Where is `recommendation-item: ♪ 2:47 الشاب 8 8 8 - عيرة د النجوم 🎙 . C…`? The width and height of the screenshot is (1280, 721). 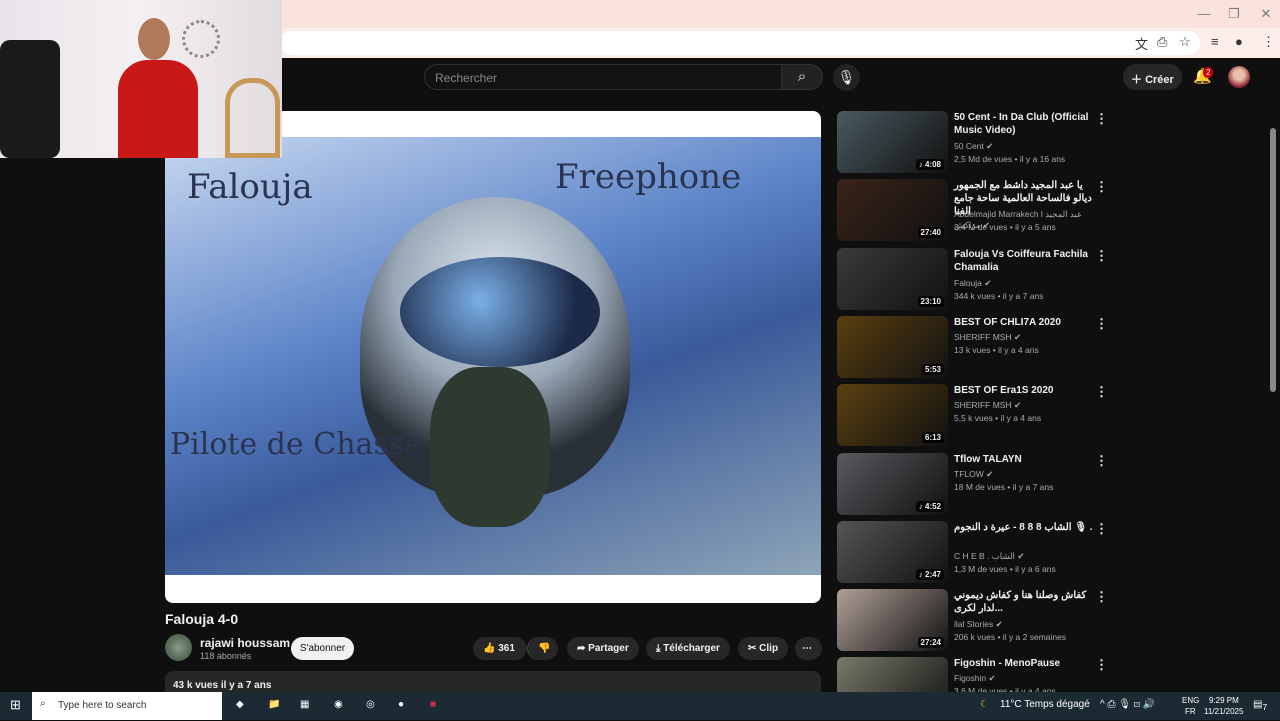 recommendation-item: ♪ 2:47 الشاب 8 8 8 - عيرة د النجوم 🎙 . C… is located at coordinates (972, 552).